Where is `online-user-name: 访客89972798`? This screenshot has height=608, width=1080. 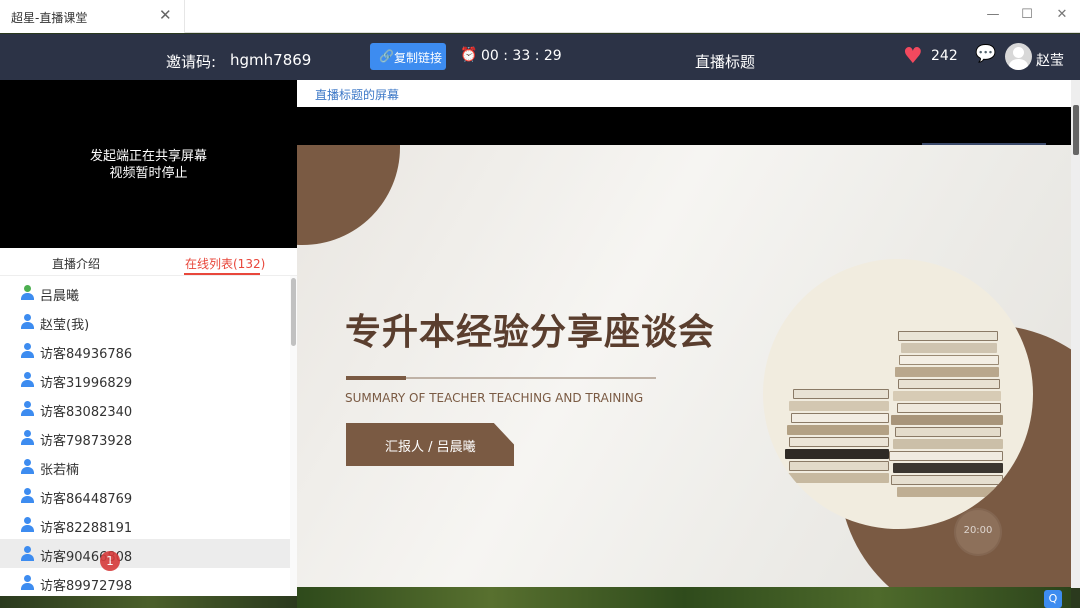 online-user-name: 访客89972798 is located at coordinates (86, 586).